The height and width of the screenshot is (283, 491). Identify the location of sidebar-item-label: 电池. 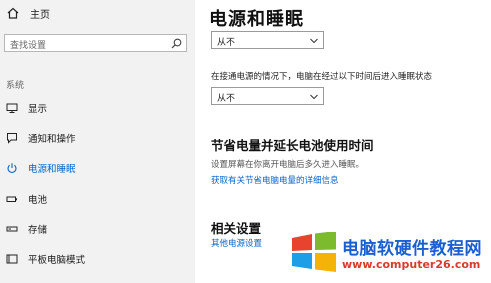
(38, 200).